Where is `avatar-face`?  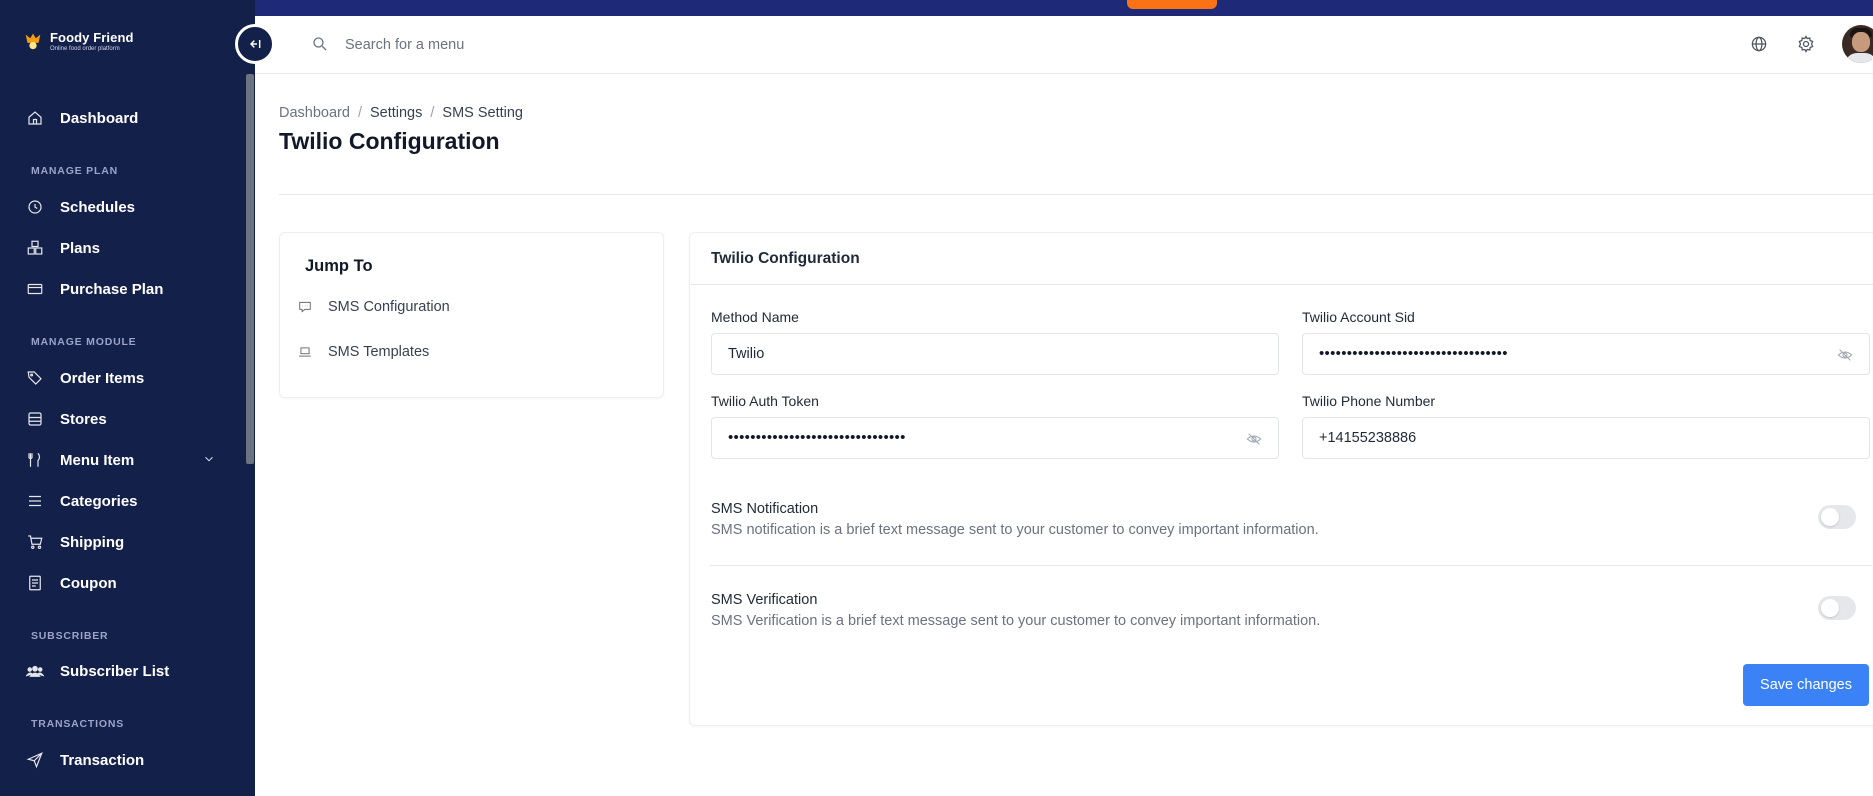 avatar-face is located at coordinates (1861, 42).